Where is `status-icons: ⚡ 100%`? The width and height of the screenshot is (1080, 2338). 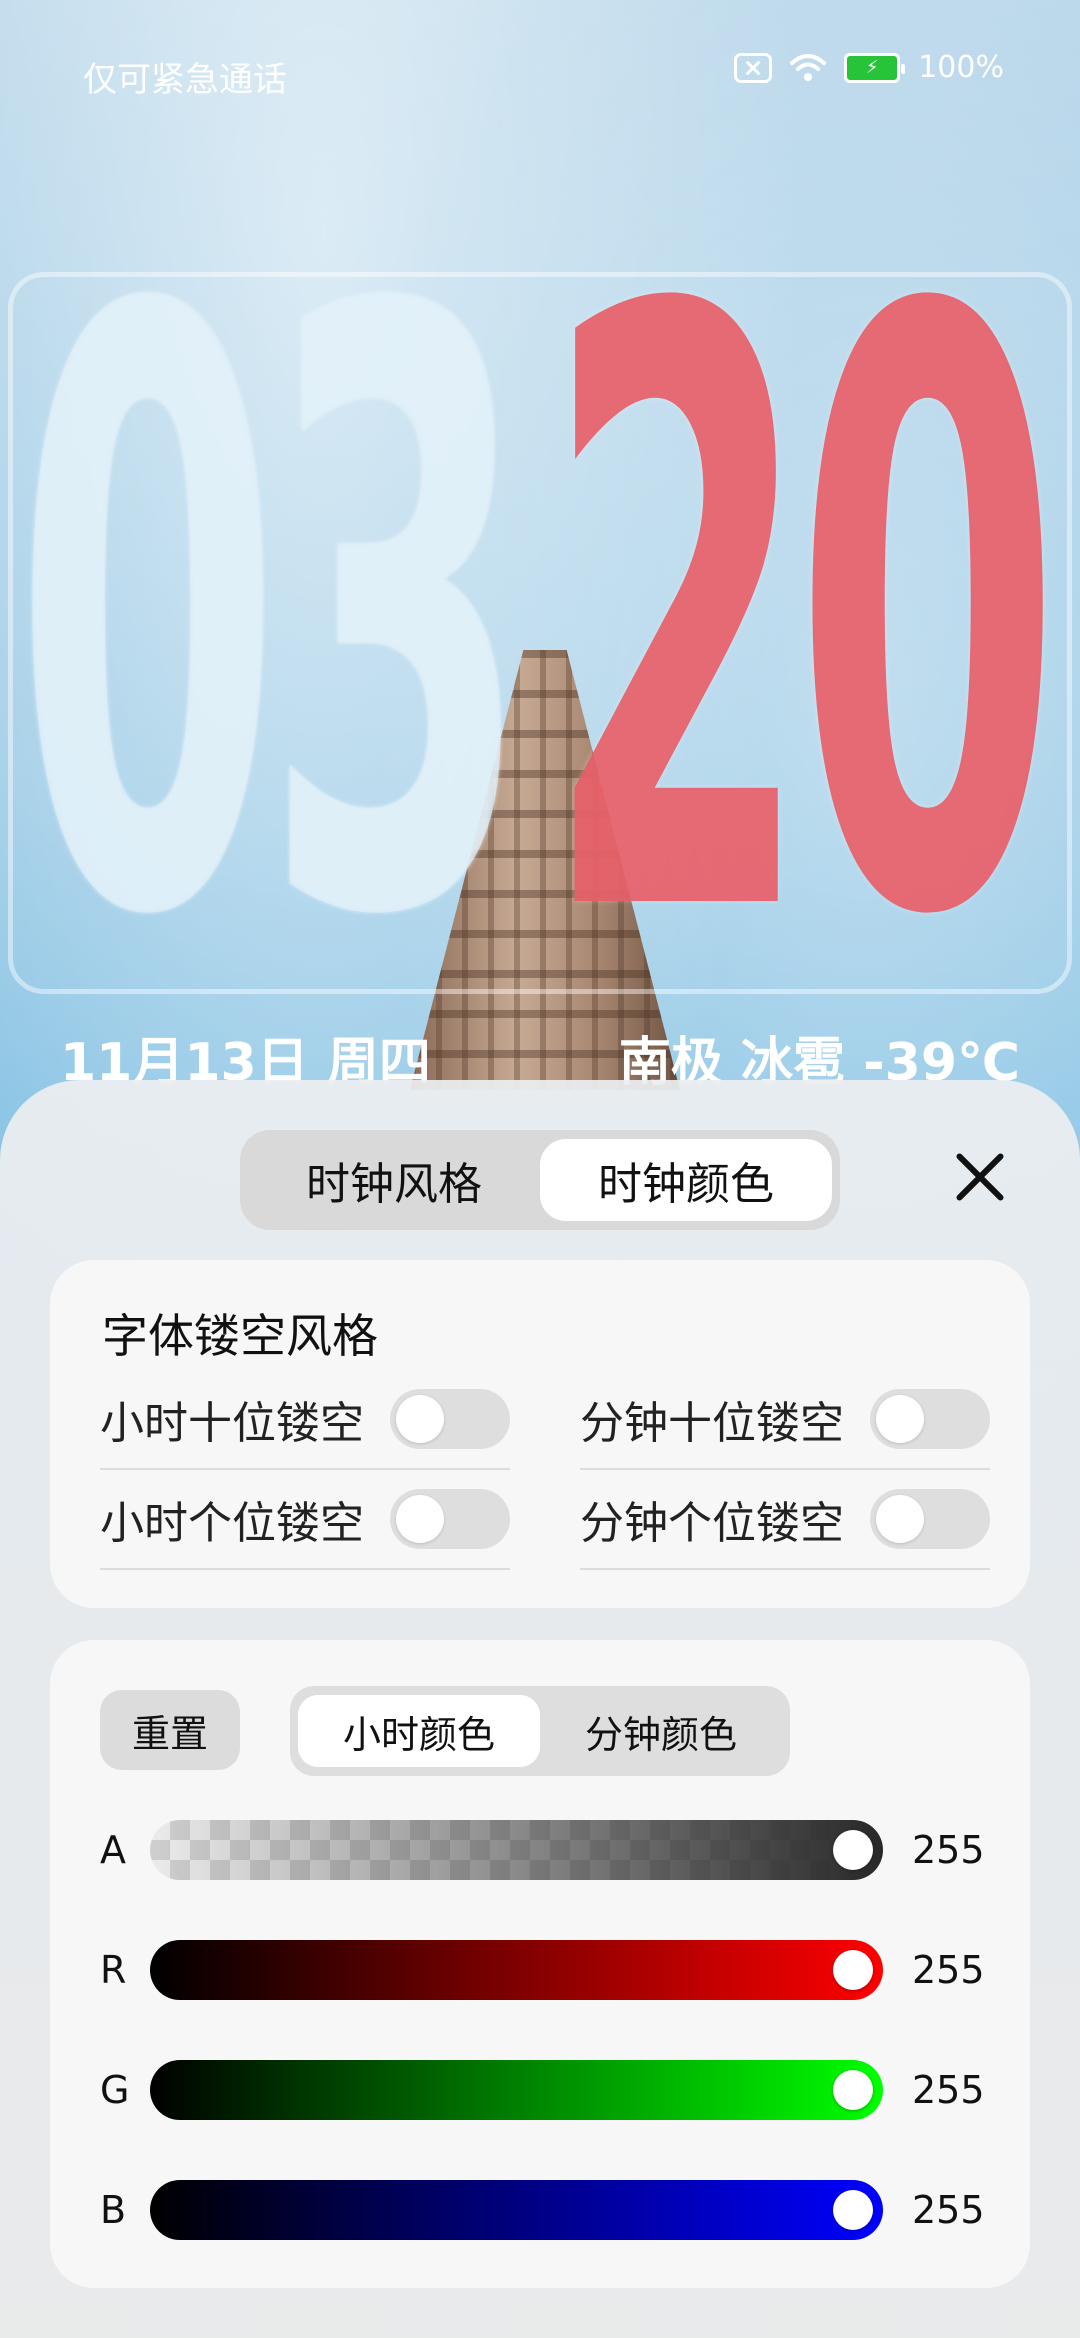
status-icons: ⚡ 100% is located at coordinates (869, 67).